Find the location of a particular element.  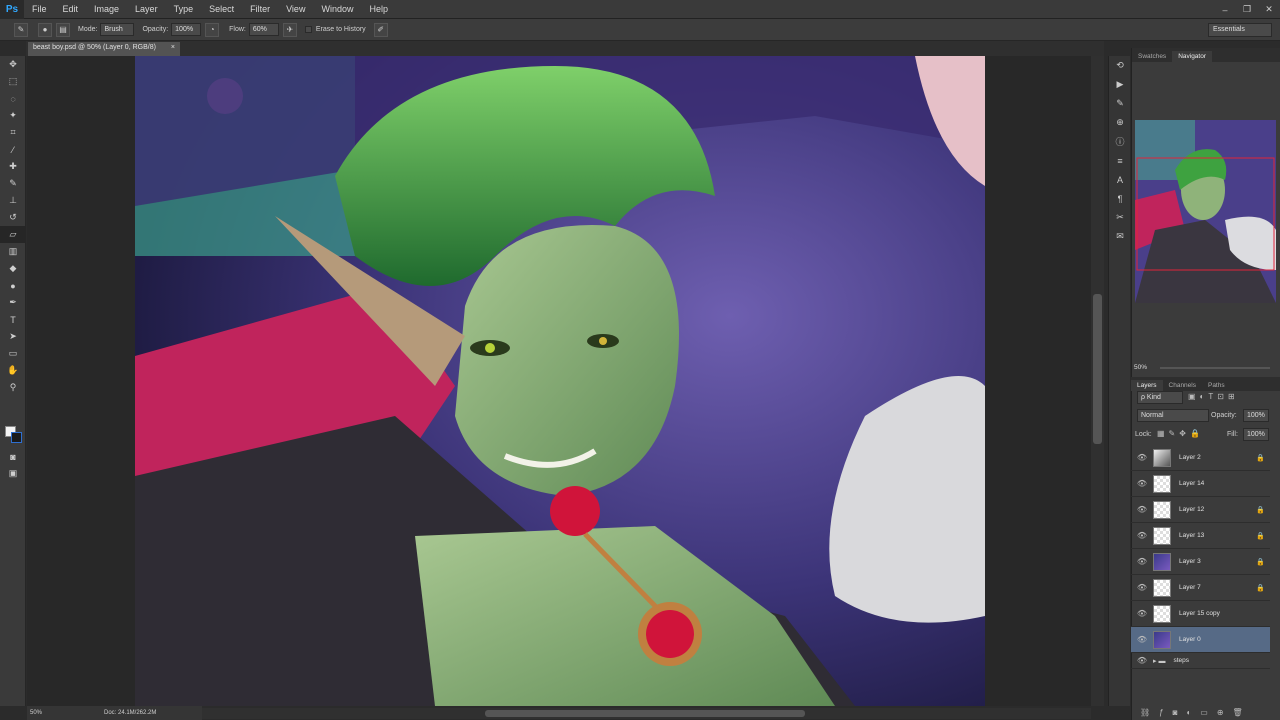

eyedropper-tool-icon: ⁄ is located at coordinates (13, 149).